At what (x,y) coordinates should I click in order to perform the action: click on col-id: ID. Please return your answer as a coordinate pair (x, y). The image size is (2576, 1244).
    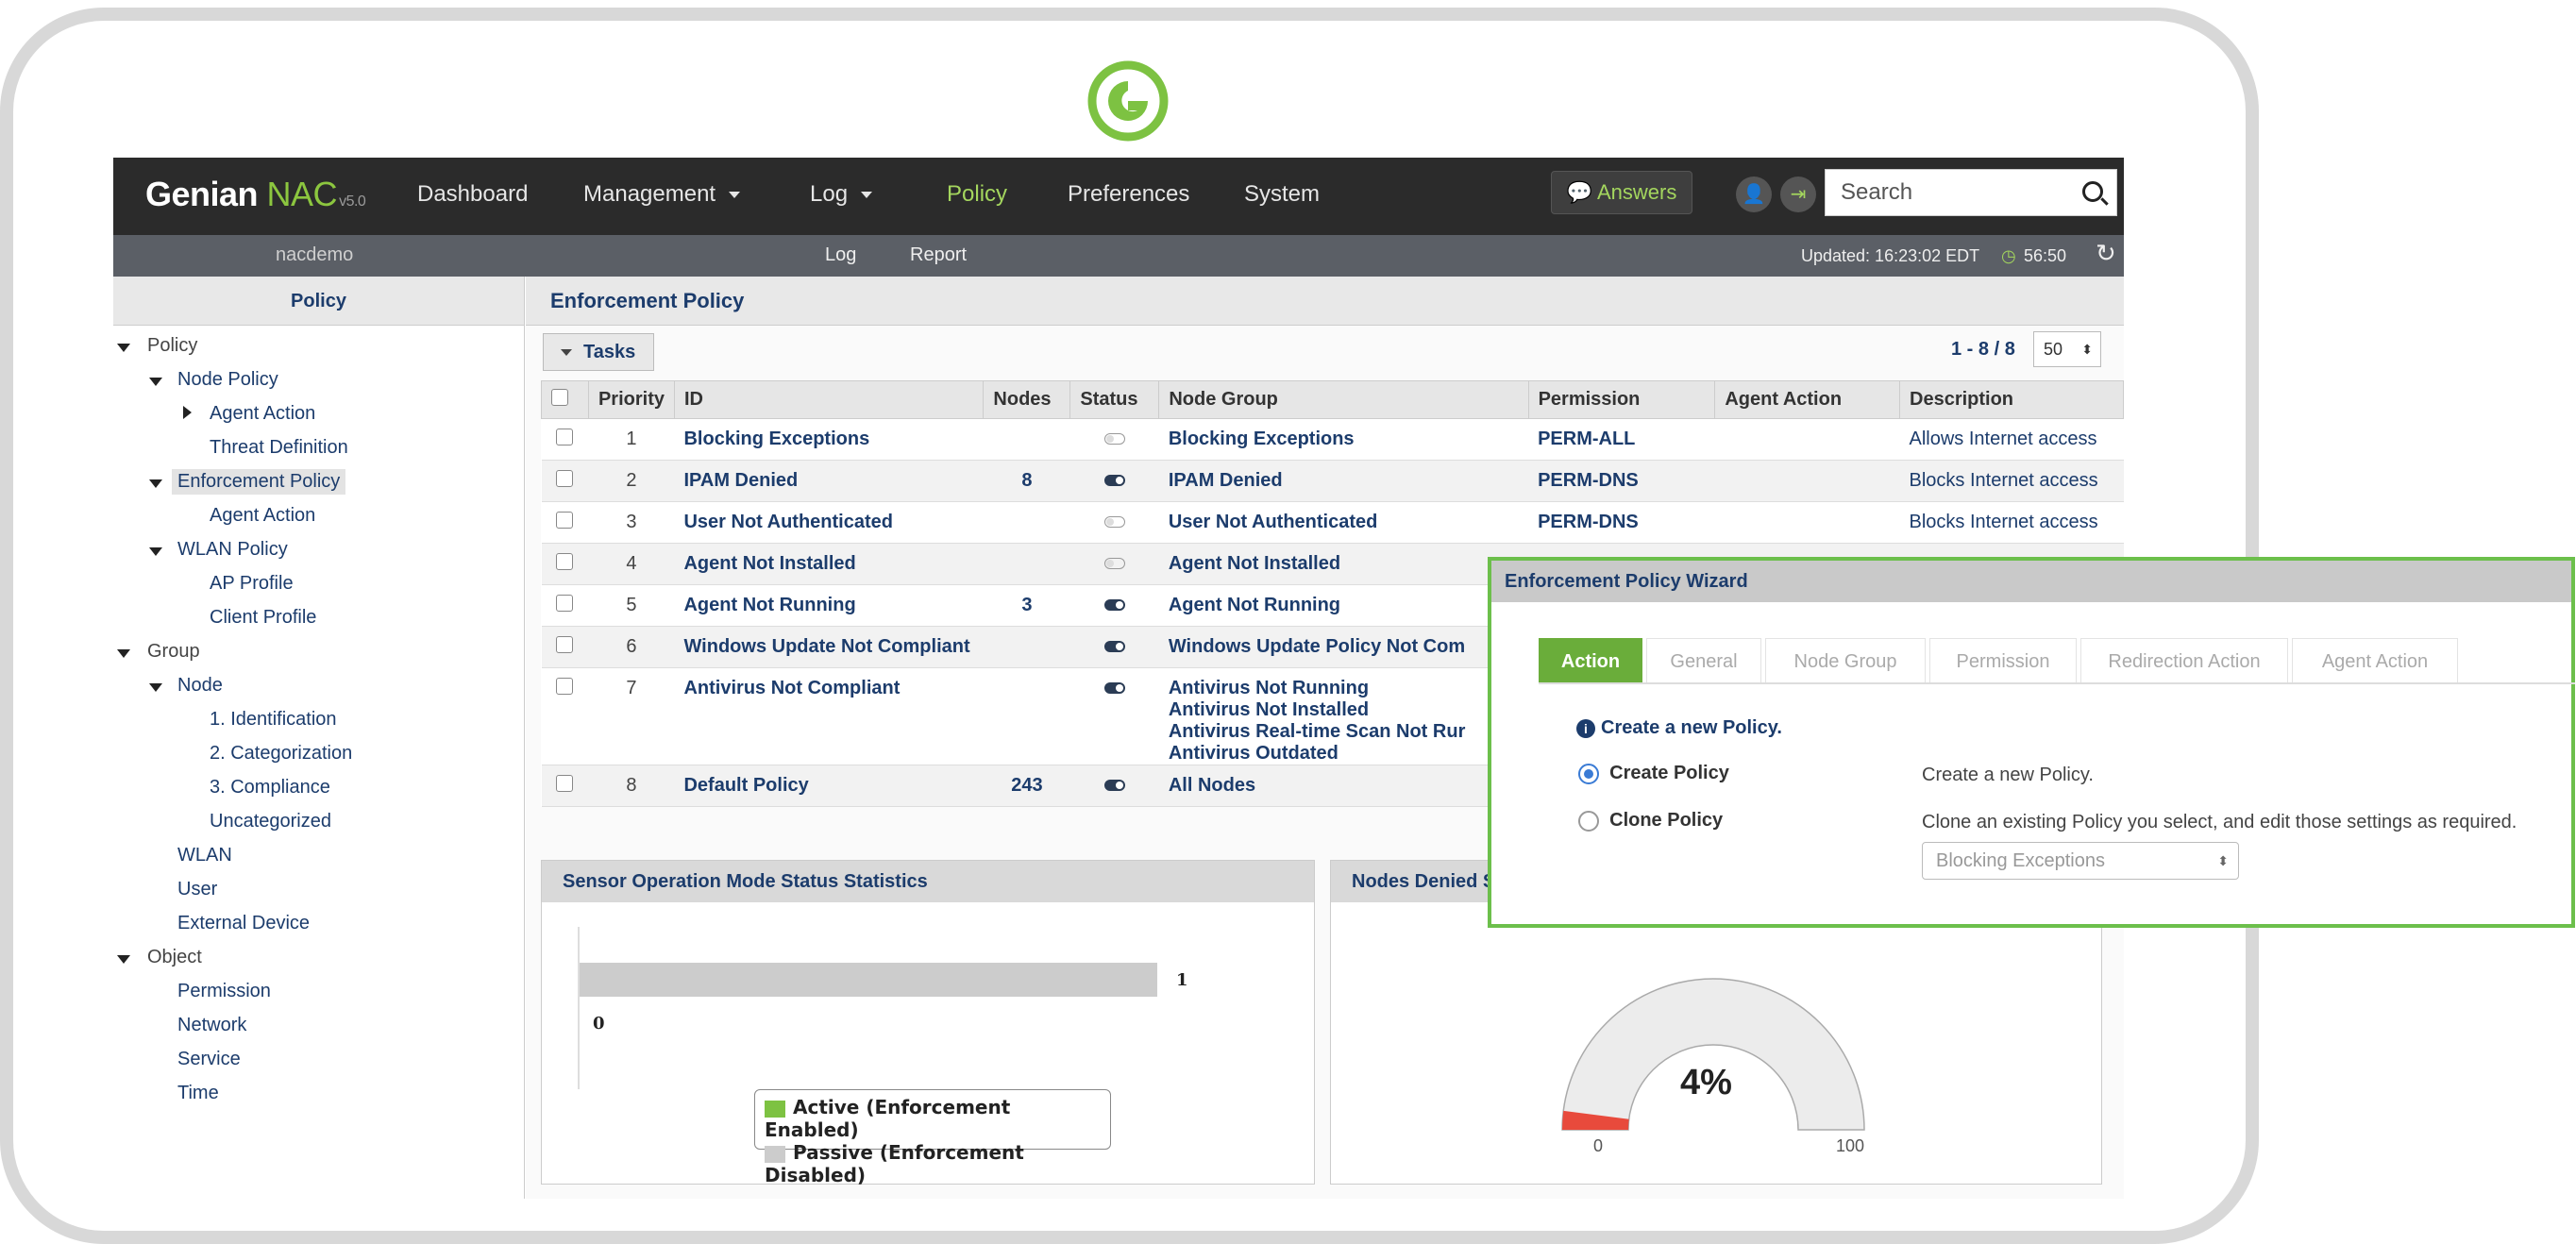
    Looking at the image, I should click on (829, 399).